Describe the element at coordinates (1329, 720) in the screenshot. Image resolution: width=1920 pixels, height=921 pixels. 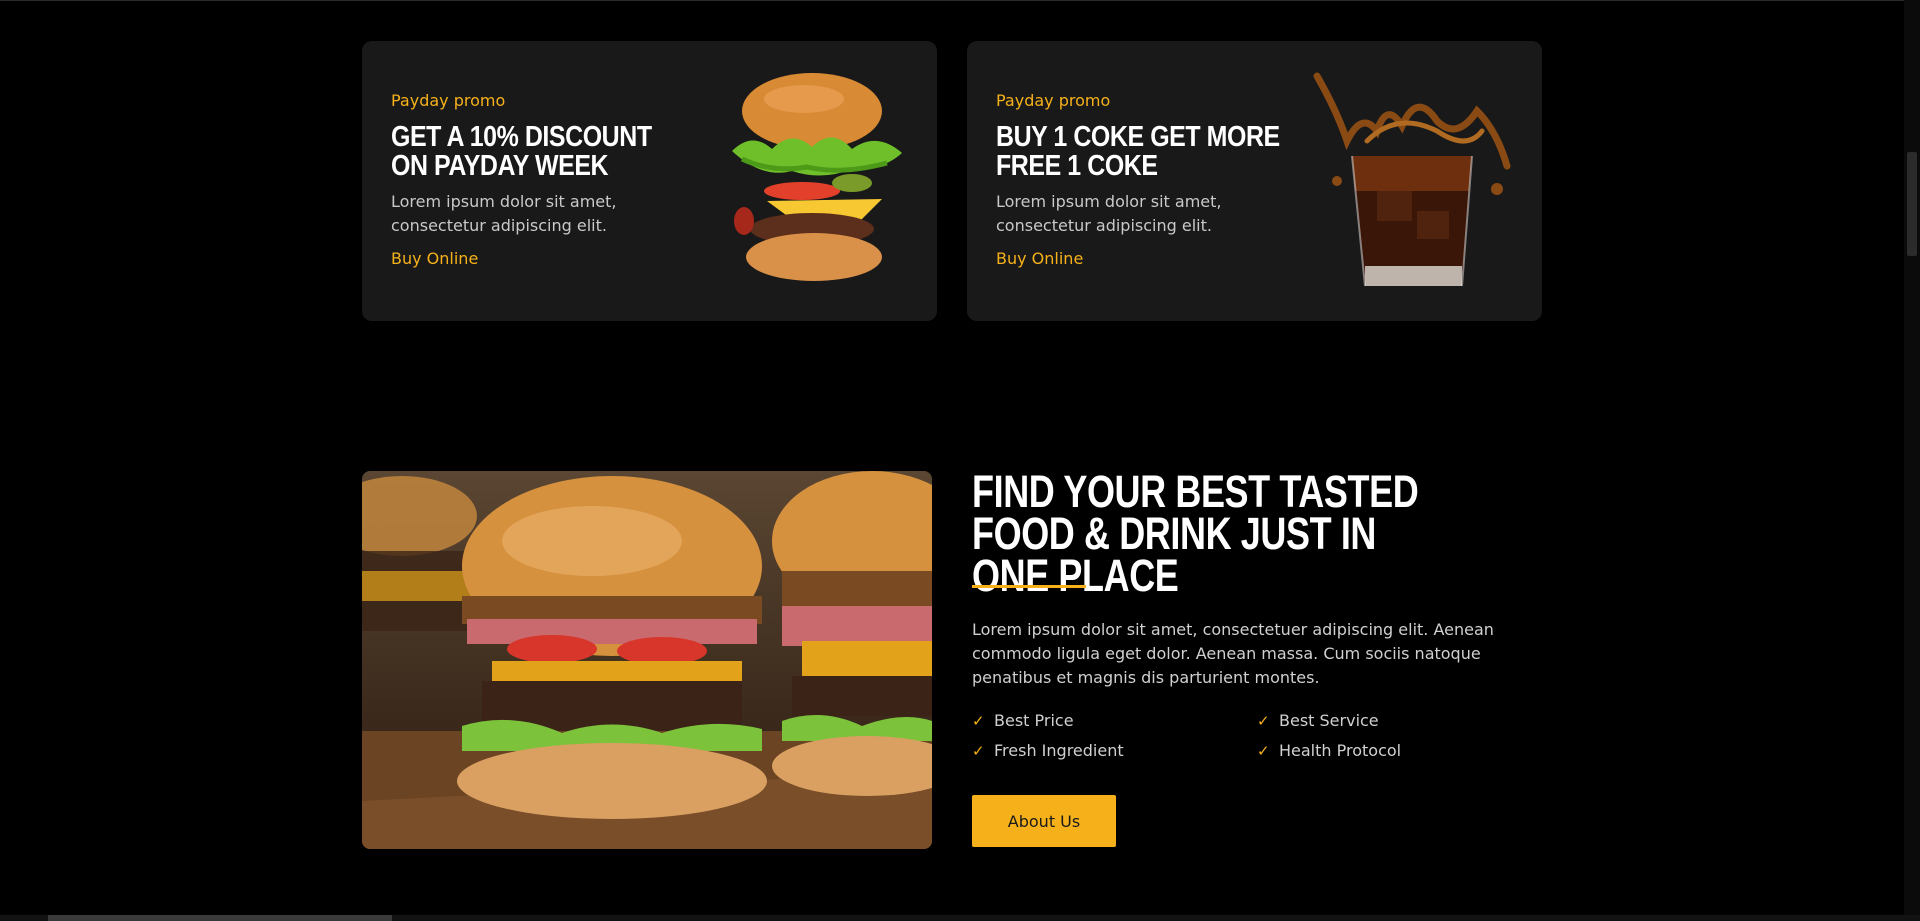
I see `feature-label: Best Service` at that location.